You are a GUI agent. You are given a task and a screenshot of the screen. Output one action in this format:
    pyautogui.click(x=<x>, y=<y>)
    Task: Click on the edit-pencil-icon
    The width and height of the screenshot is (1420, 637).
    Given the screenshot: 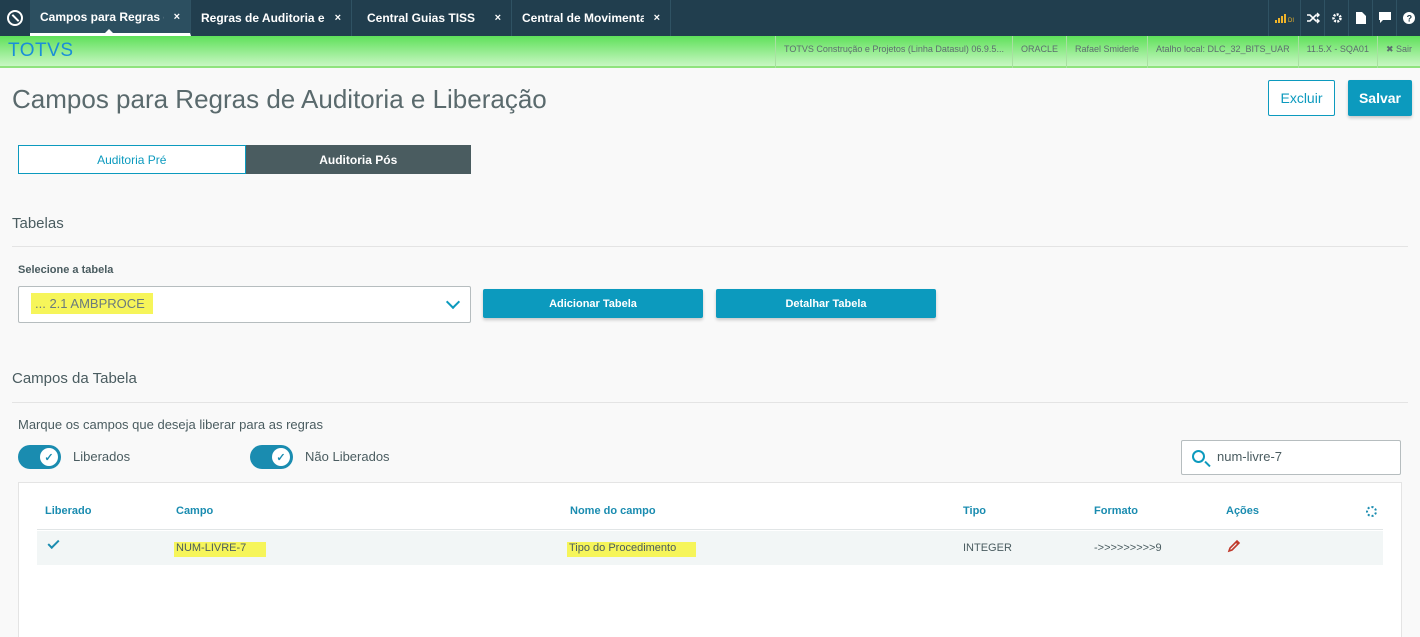 What is the action you would take?
    pyautogui.click(x=1234, y=546)
    